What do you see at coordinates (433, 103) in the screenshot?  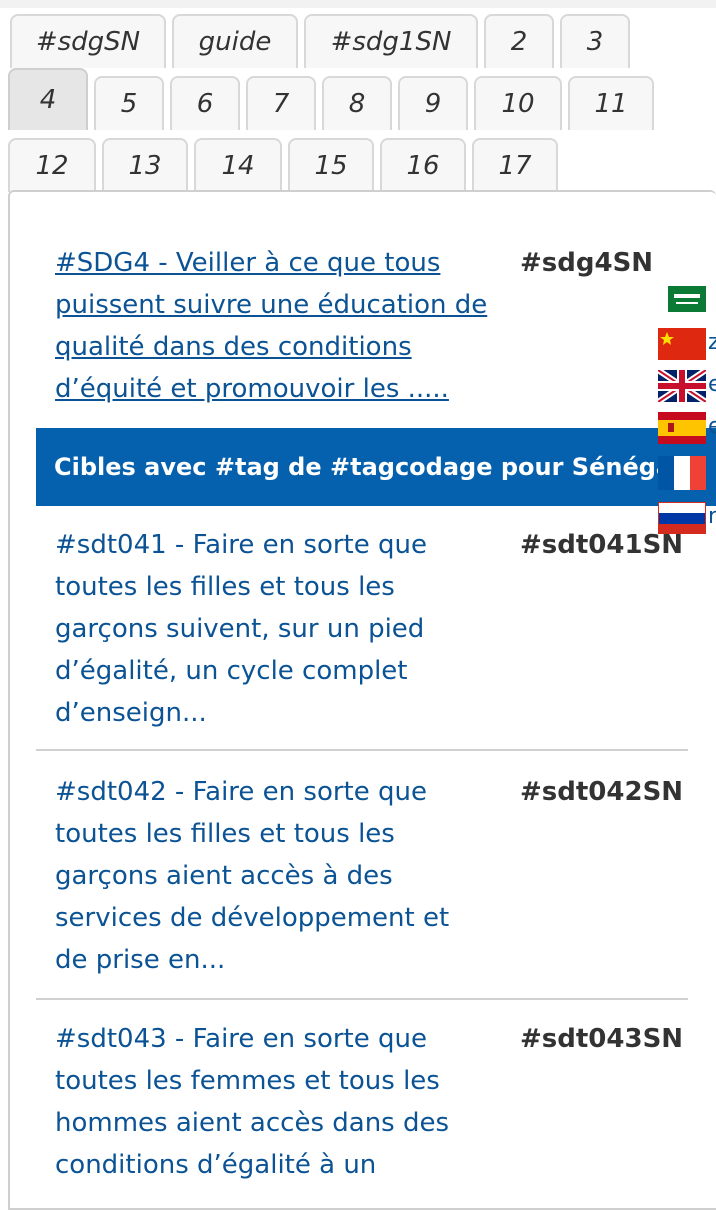 I see `tab-9: 9` at bounding box center [433, 103].